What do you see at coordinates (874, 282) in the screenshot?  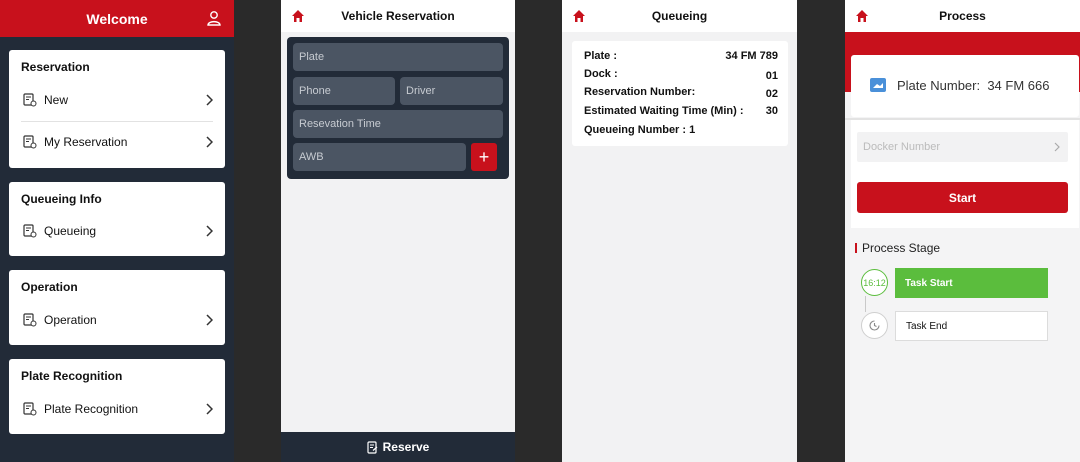 I see `stage-time-badge: 16:12` at bounding box center [874, 282].